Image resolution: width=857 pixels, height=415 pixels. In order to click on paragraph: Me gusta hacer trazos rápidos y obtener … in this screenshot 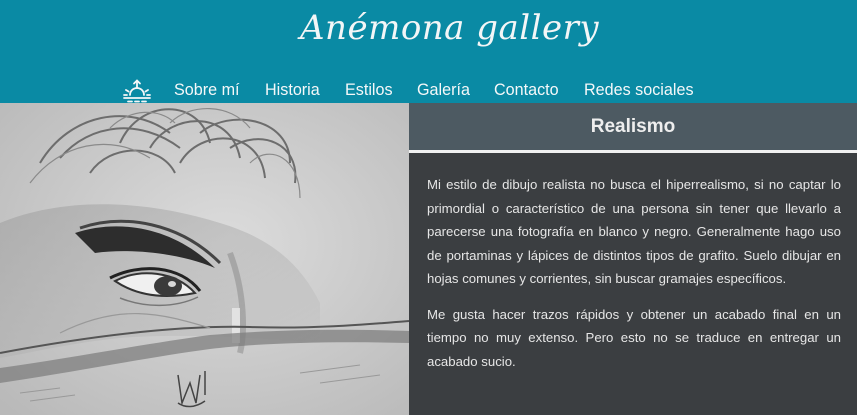, I will do `click(634, 337)`.